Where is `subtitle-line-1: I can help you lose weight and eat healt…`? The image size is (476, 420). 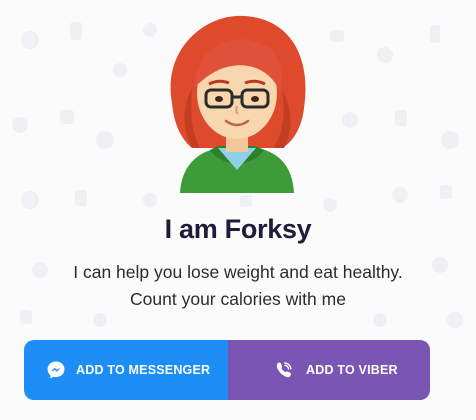 subtitle-line-1: I can help you lose weight and eat healt… is located at coordinates (238, 272).